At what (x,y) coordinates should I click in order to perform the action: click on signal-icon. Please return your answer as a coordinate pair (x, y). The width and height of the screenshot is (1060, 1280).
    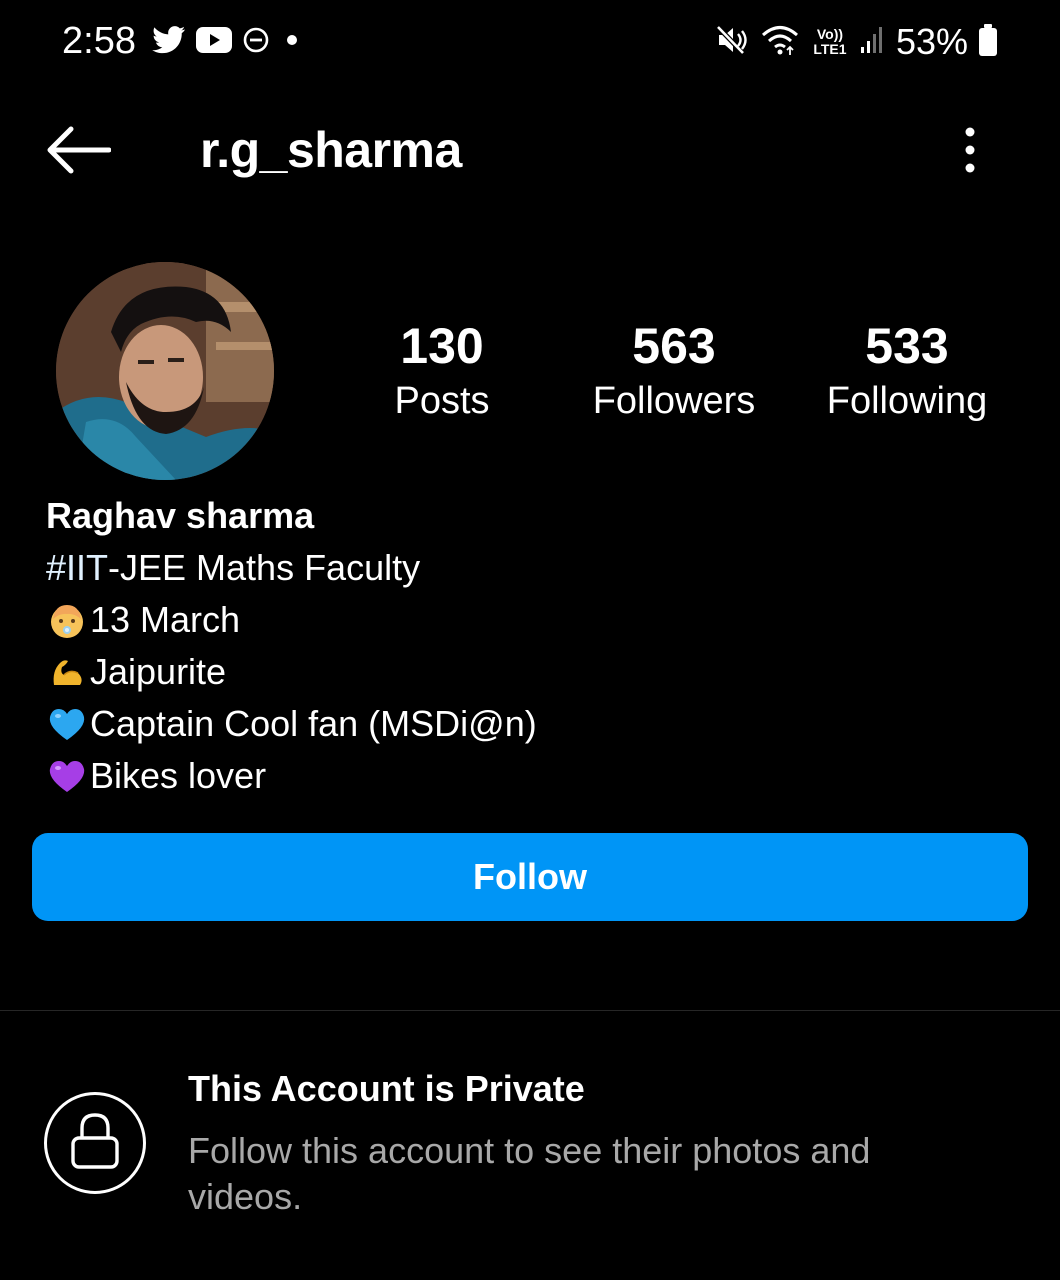
    Looking at the image, I should click on (873, 42).